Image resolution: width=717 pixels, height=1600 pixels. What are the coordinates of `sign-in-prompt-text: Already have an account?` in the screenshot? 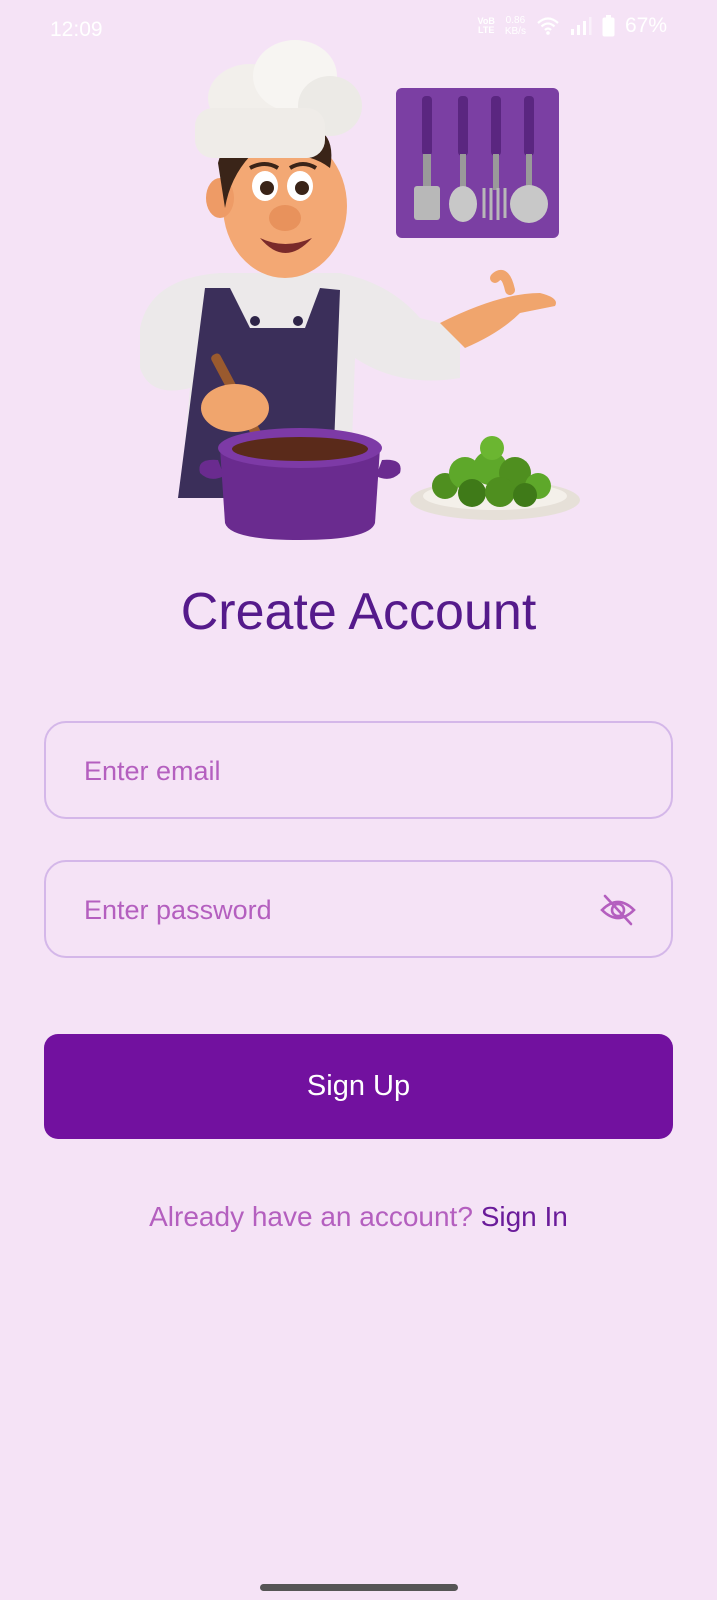 It's located at (311, 1216).